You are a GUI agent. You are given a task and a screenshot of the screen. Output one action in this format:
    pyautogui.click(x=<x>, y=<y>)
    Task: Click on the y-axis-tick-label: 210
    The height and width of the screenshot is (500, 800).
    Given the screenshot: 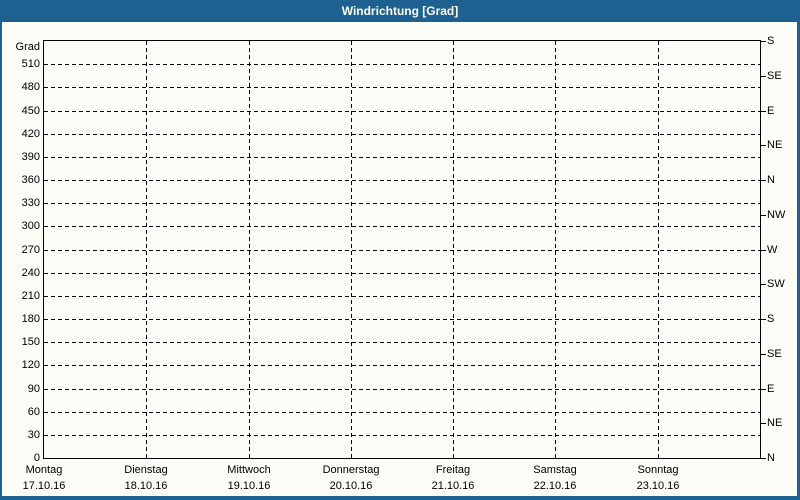 What is the action you would take?
    pyautogui.click(x=30, y=296)
    